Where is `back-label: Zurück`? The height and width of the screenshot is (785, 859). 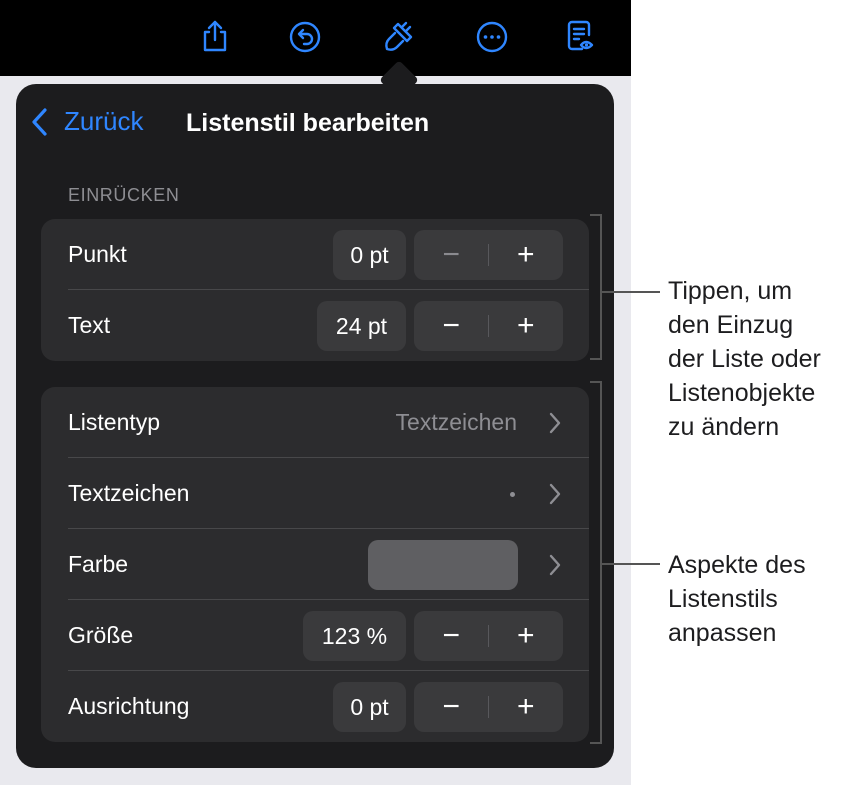 back-label: Zurück is located at coordinates (104, 121).